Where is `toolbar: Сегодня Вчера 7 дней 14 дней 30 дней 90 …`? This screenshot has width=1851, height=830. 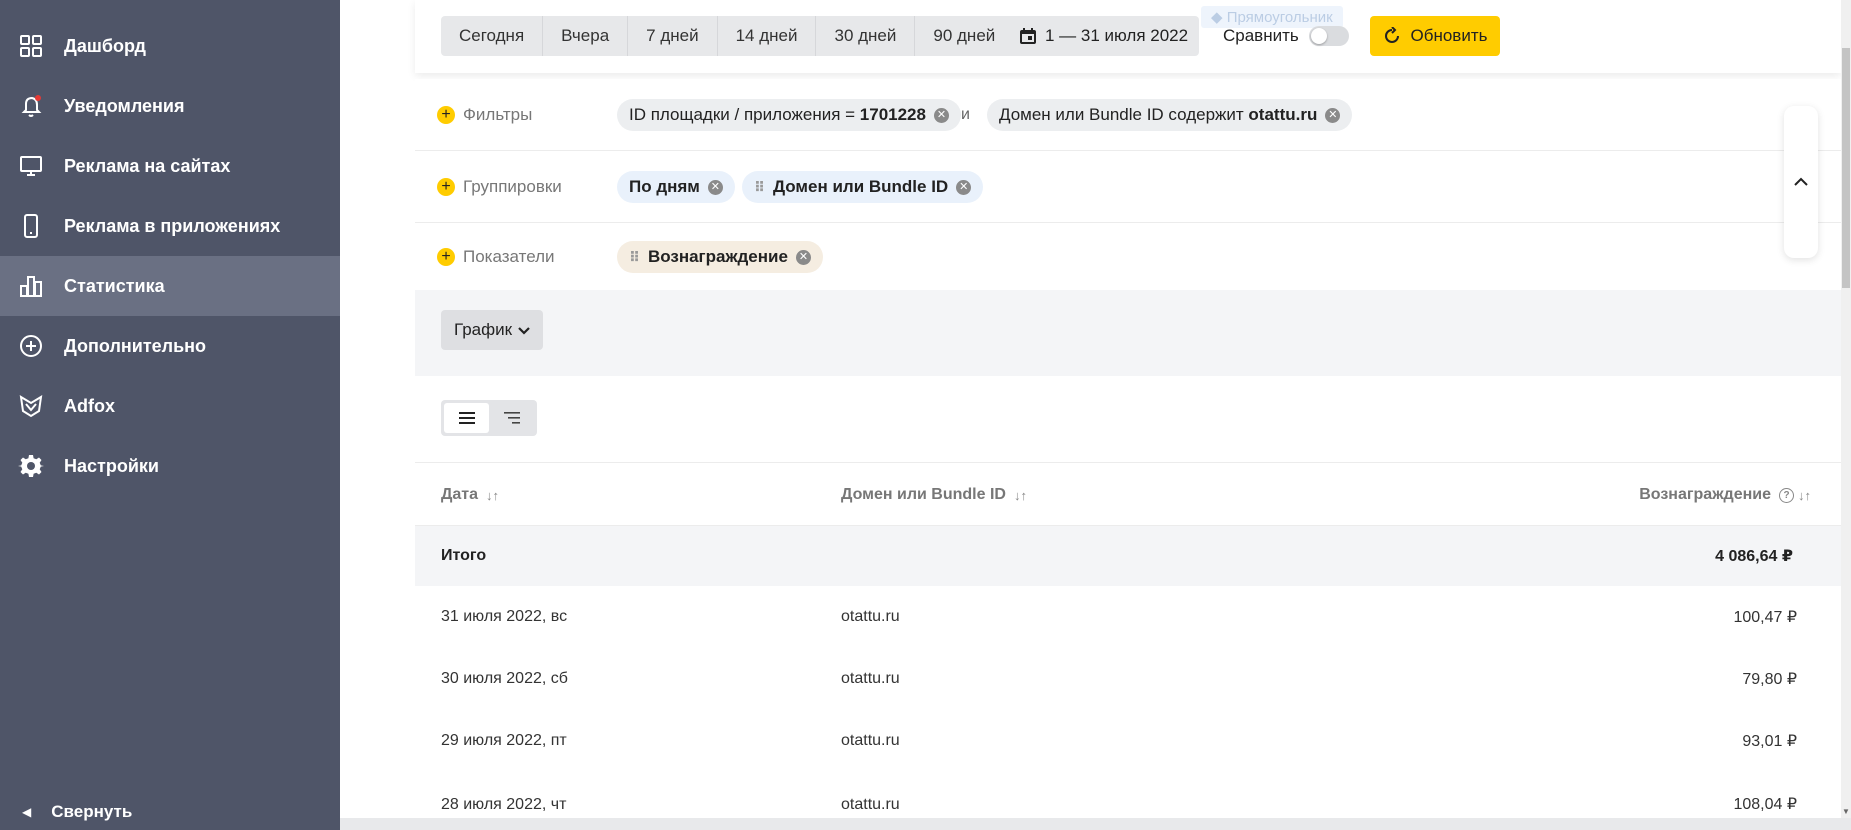
toolbar: Сегодня Вчера 7 дней 14 дней 30 дней 90 … is located at coordinates (1128, 36).